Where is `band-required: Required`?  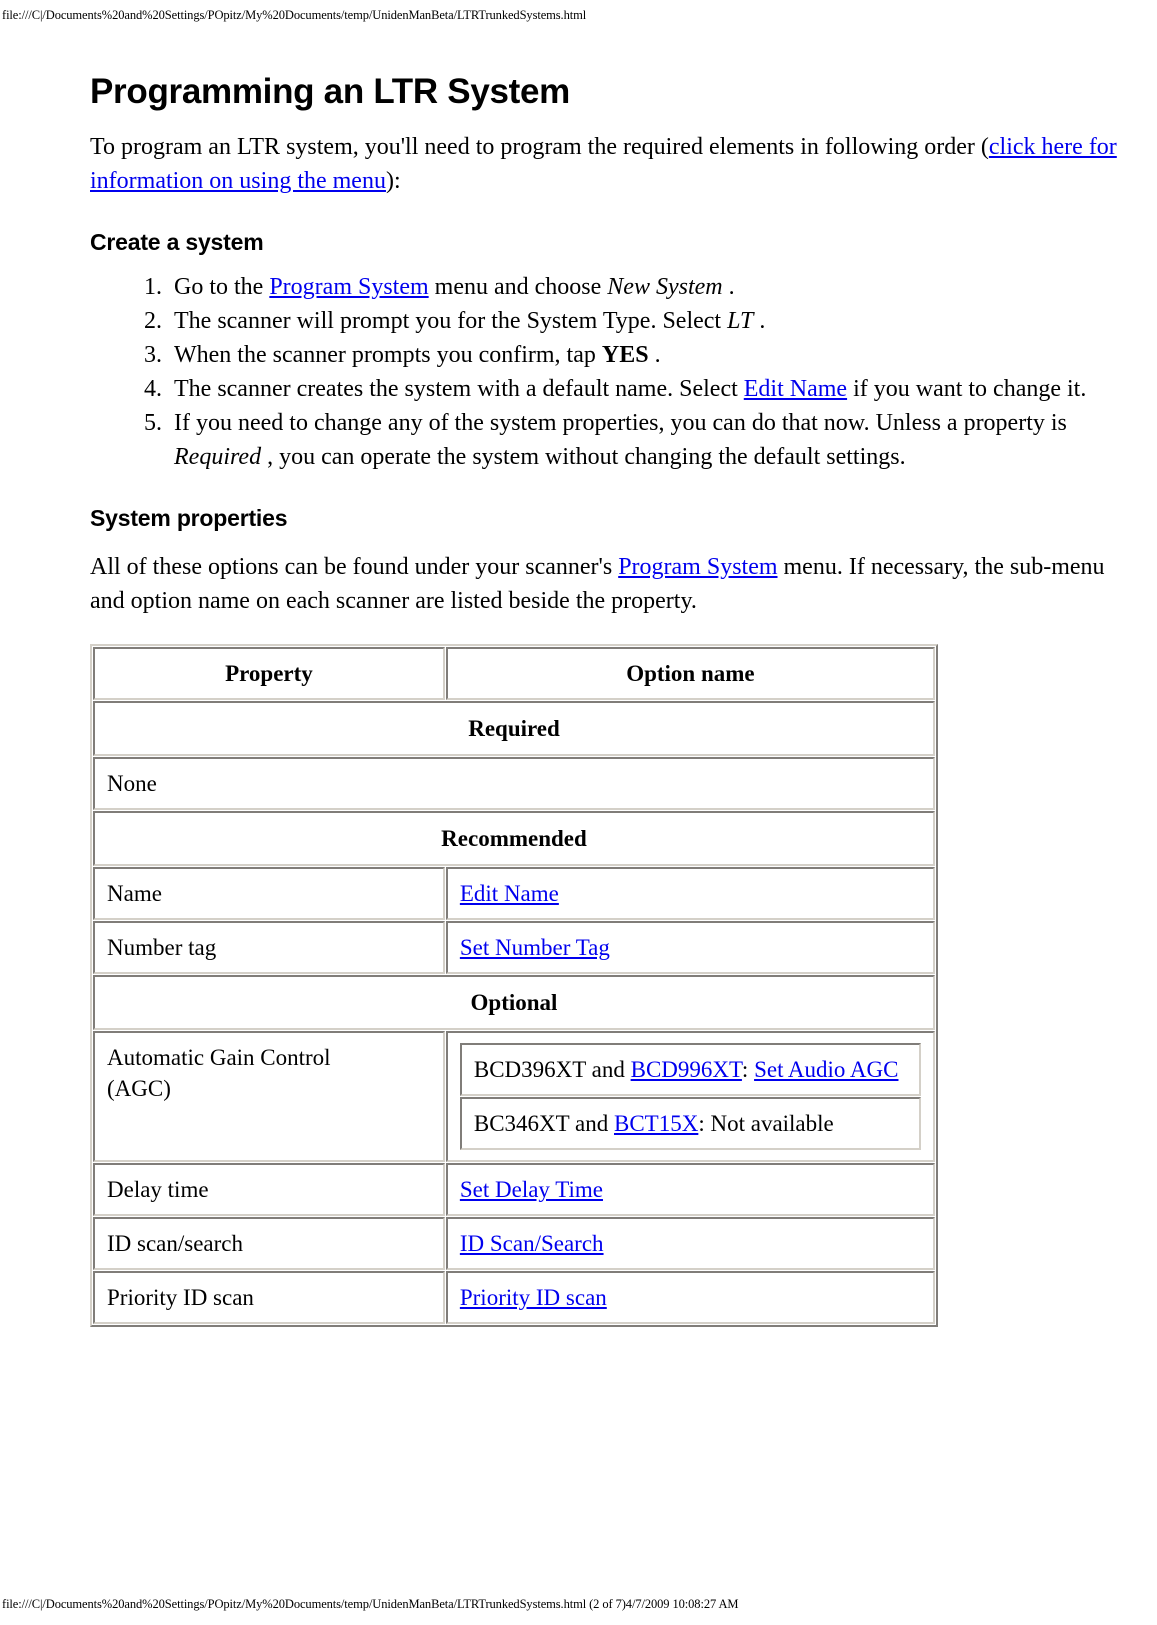 band-required: Required is located at coordinates (514, 728).